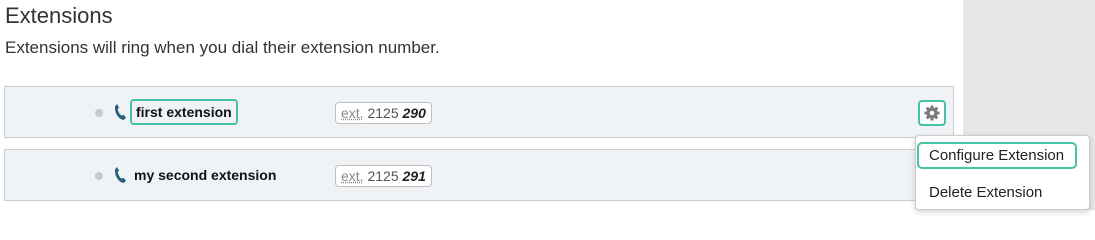 The height and width of the screenshot is (240, 1095). I want to click on extension-number-badge: ext. 2125 290, so click(383, 113).